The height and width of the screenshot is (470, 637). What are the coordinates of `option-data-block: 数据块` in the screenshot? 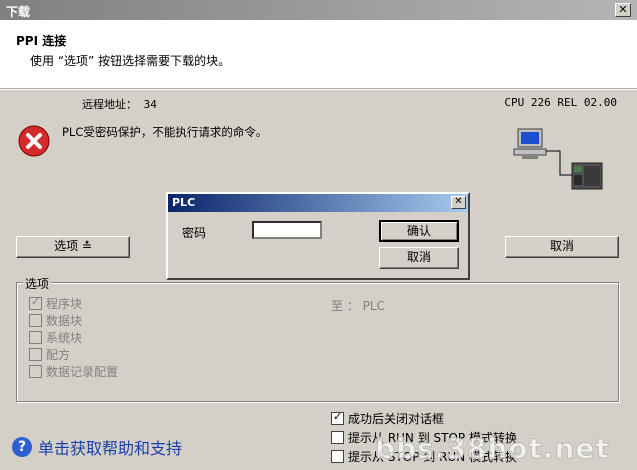 It's located at (55, 320).